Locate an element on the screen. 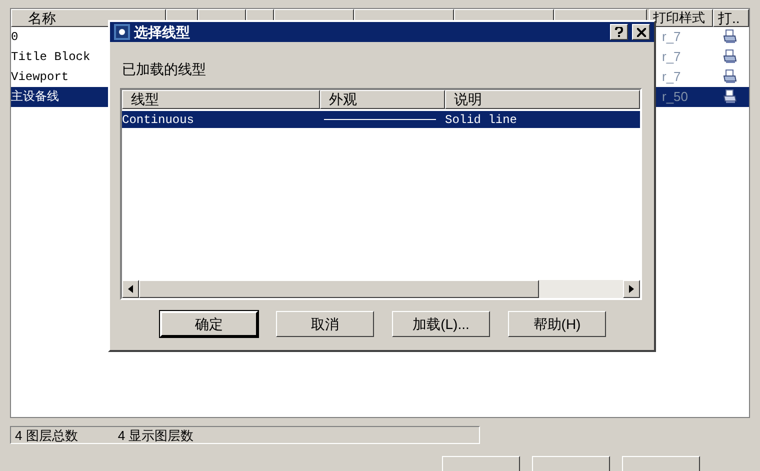 Image resolution: width=760 pixels, height=471 pixels. horizontal-scrollbar is located at coordinates (381, 289).